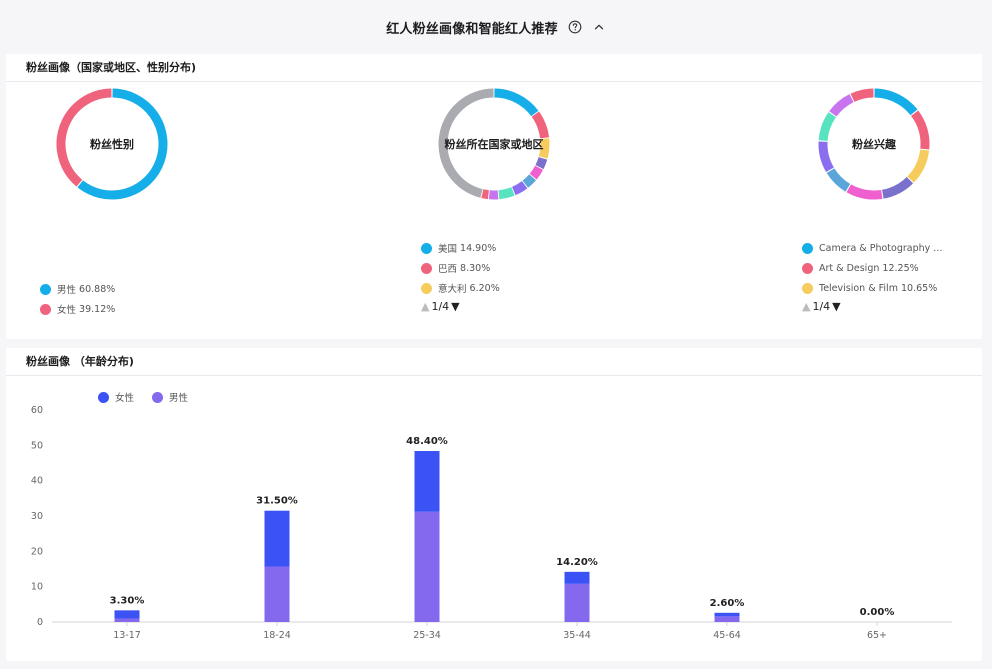  I want to click on x-tick-label: 45-64, so click(727, 635).